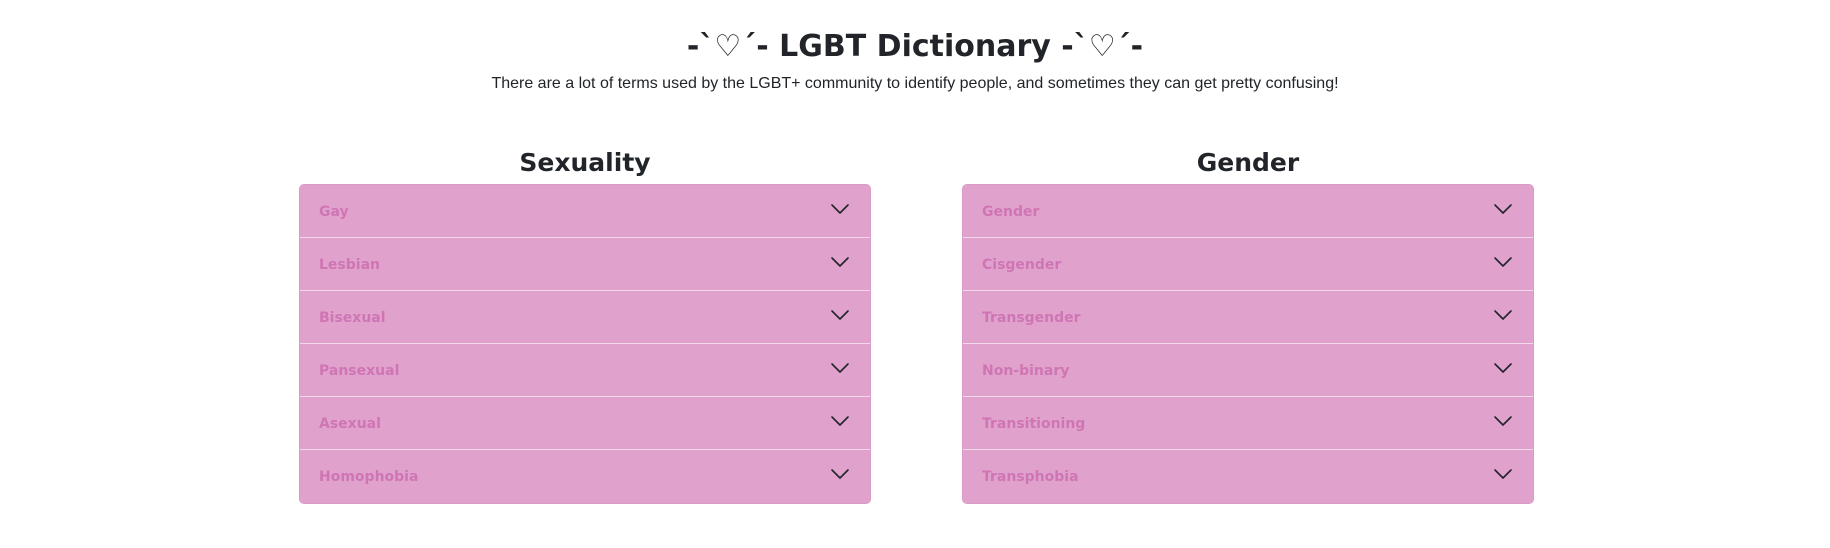 This screenshot has height=548, width=1830. What do you see at coordinates (585, 370) in the screenshot?
I see `accordion-item-pansexual: Pansexual` at bounding box center [585, 370].